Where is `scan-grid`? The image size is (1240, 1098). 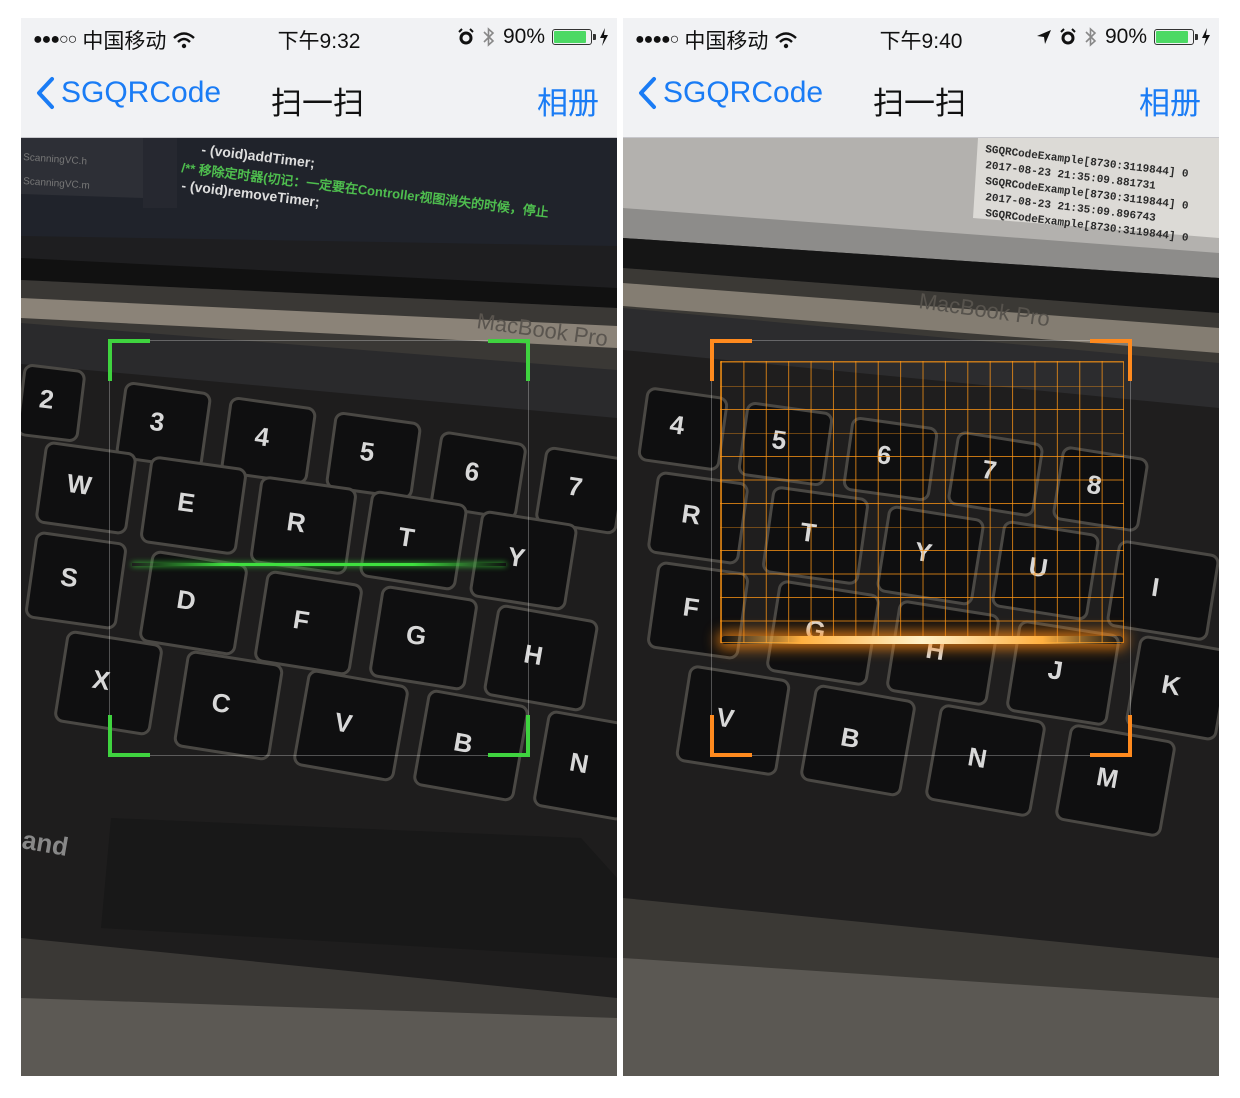 scan-grid is located at coordinates (922, 502).